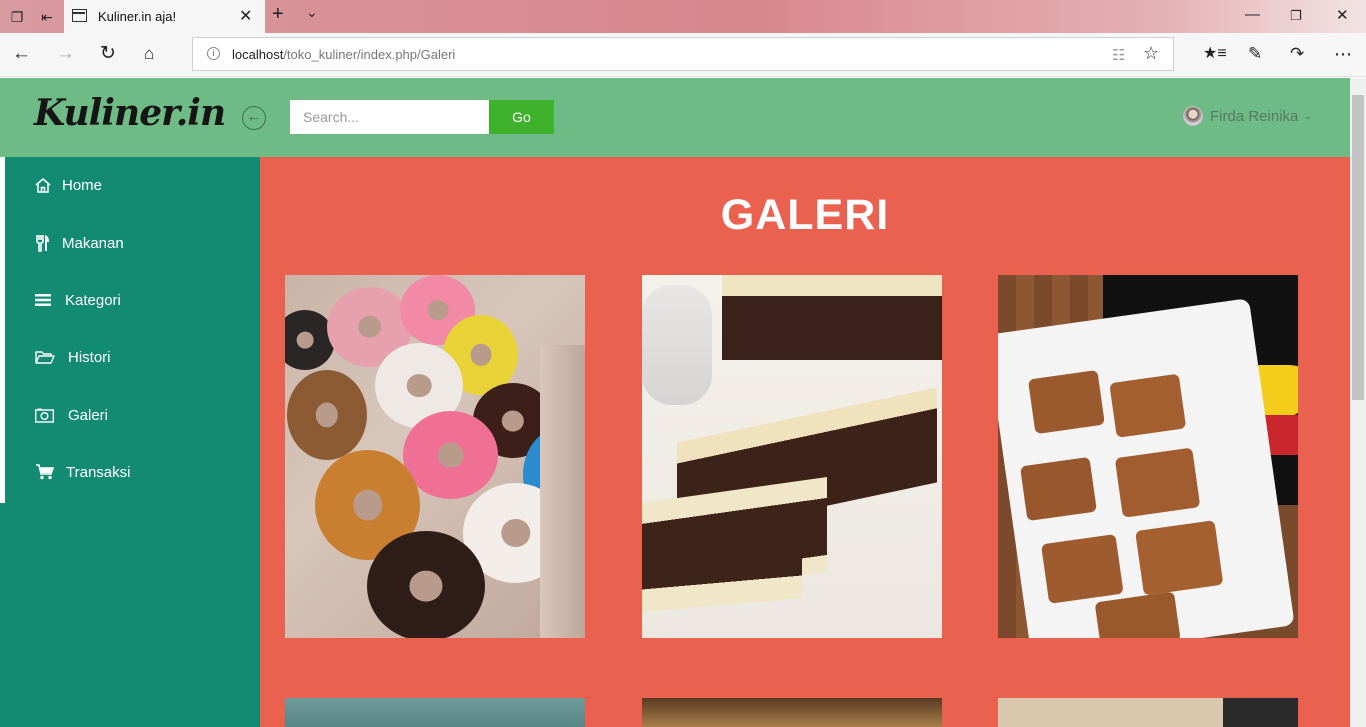 This screenshot has height=727, width=1366. I want to click on minimize-icon: —, so click(1252, 14).